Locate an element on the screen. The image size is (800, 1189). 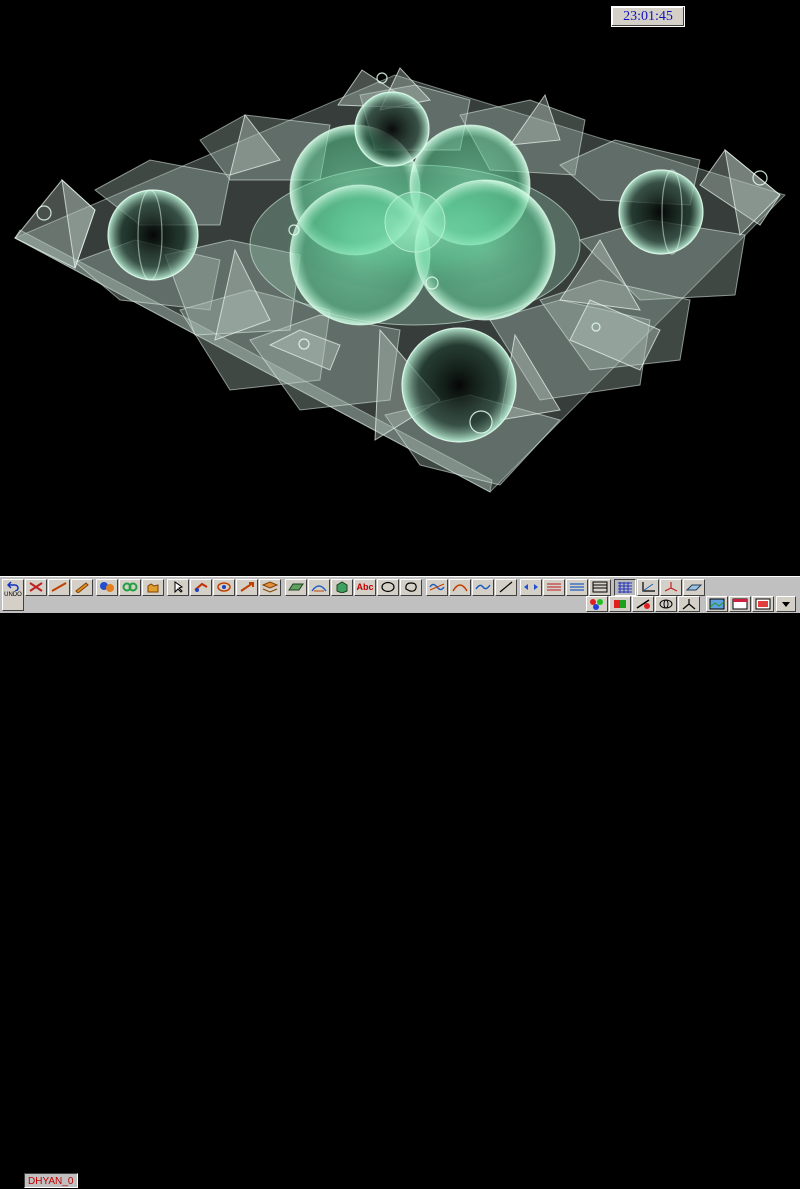
hand-tool-icon is located at coordinates (153, 588).